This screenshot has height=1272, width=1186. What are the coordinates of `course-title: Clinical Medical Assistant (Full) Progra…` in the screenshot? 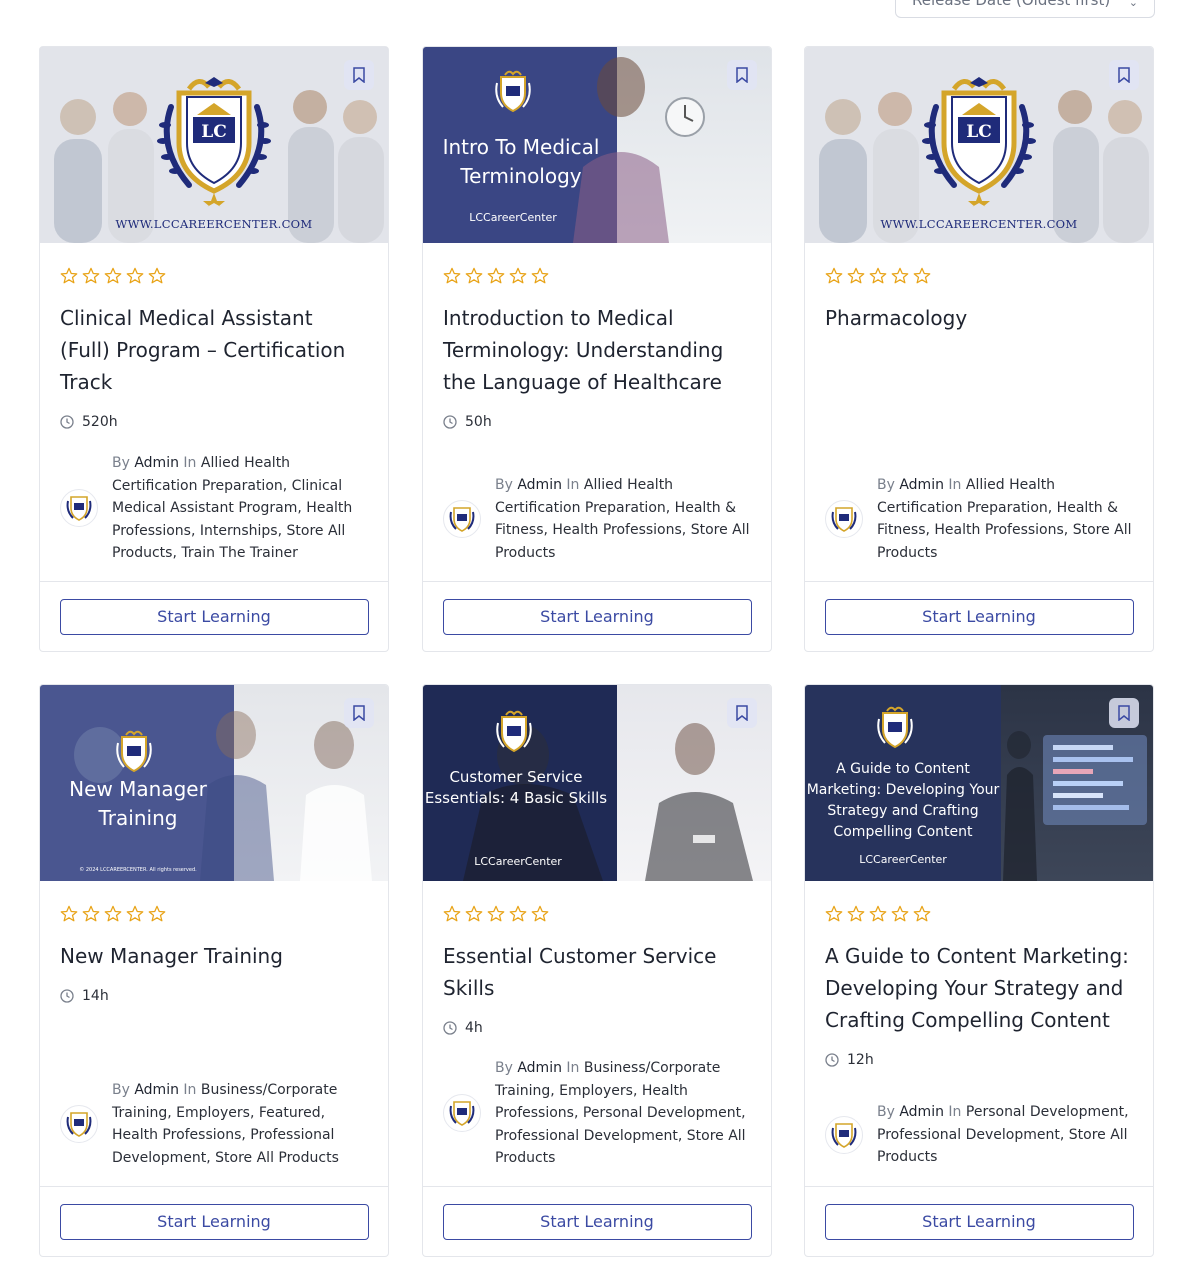 It's located at (214, 350).